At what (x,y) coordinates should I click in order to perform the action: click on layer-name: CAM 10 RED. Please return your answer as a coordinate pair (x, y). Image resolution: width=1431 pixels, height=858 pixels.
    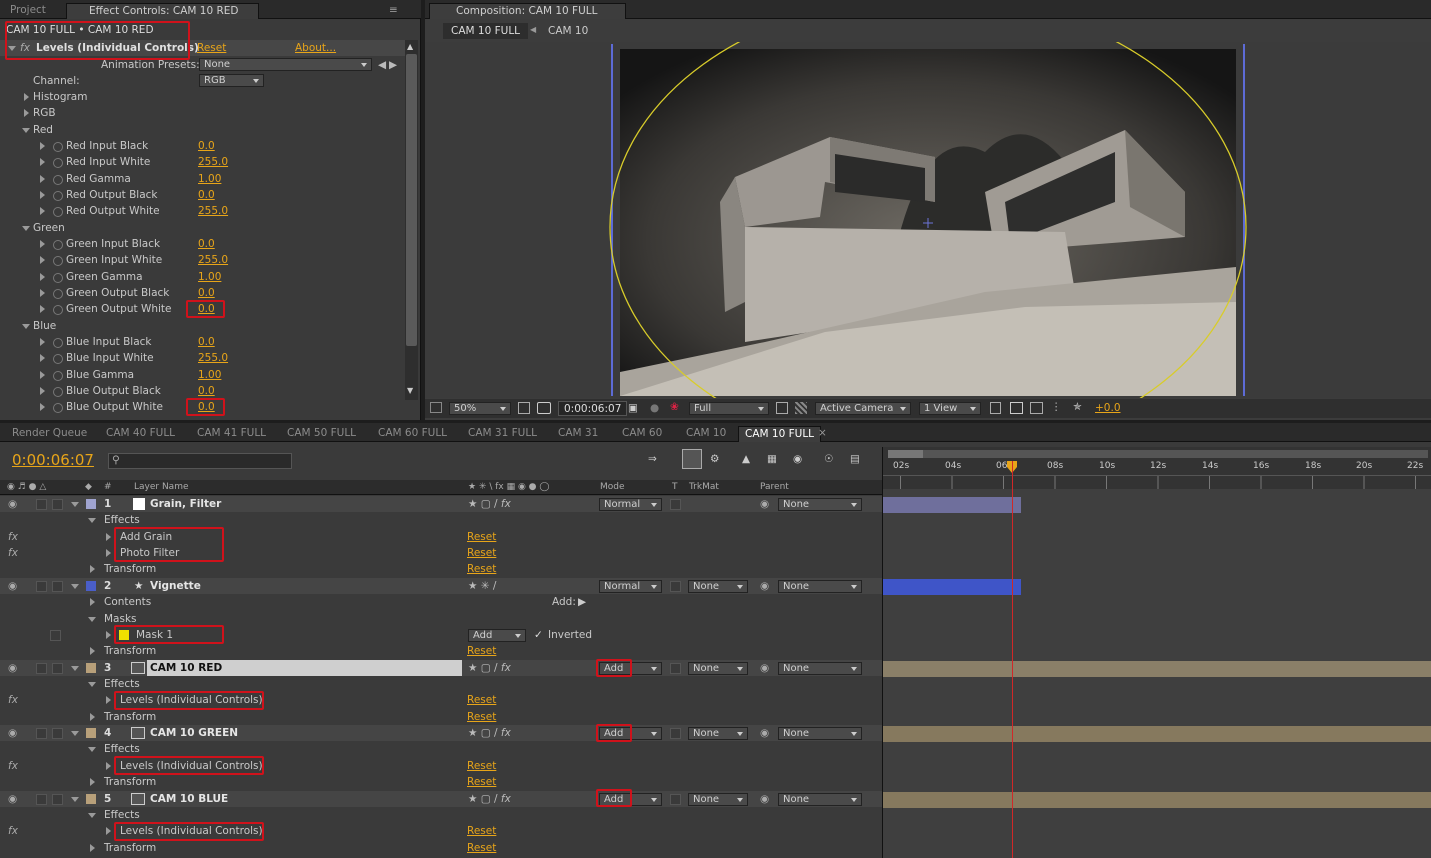
    Looking at the image, I should click on (186, 668).